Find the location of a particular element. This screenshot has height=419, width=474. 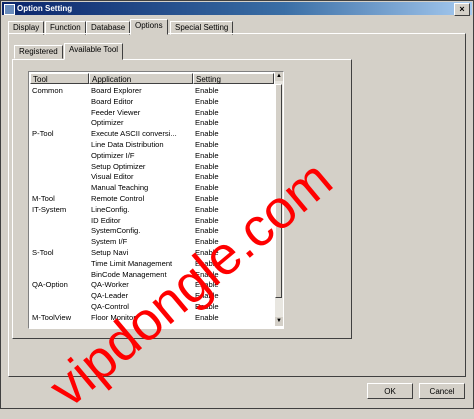

cell-tool: QA-Option is located at coordinates (50, 285).